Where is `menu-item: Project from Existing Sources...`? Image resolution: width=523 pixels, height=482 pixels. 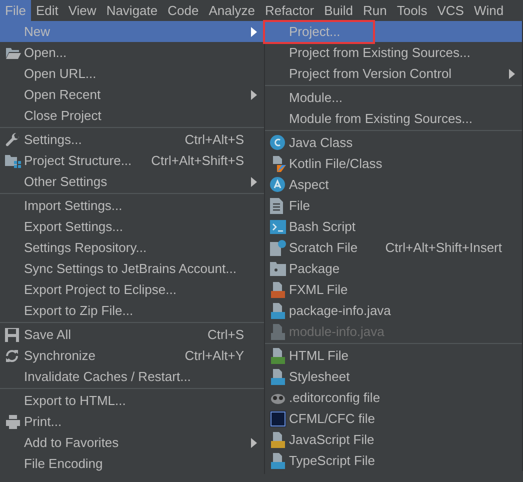
menu-item: Project from Existing Sources... is located at coordinates (393, 52).